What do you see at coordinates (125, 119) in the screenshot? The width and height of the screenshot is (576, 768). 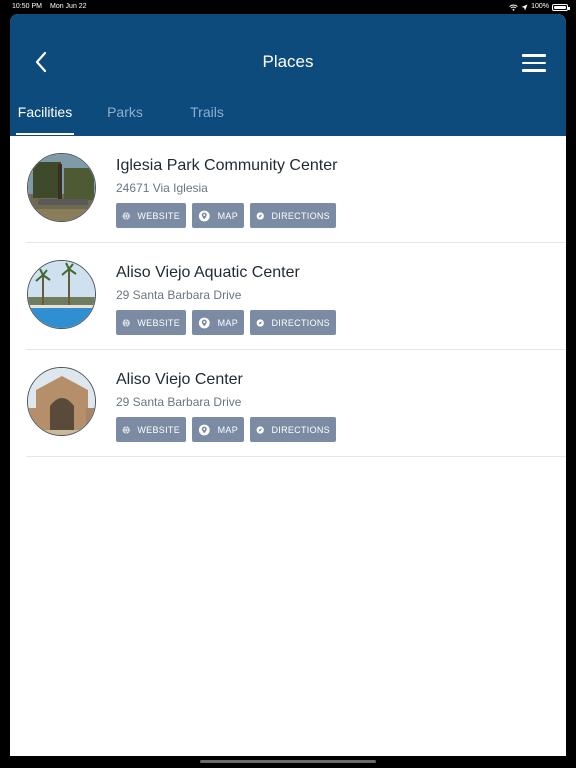 I see `tab-parks: Parks` at bounding box center [125, 119].